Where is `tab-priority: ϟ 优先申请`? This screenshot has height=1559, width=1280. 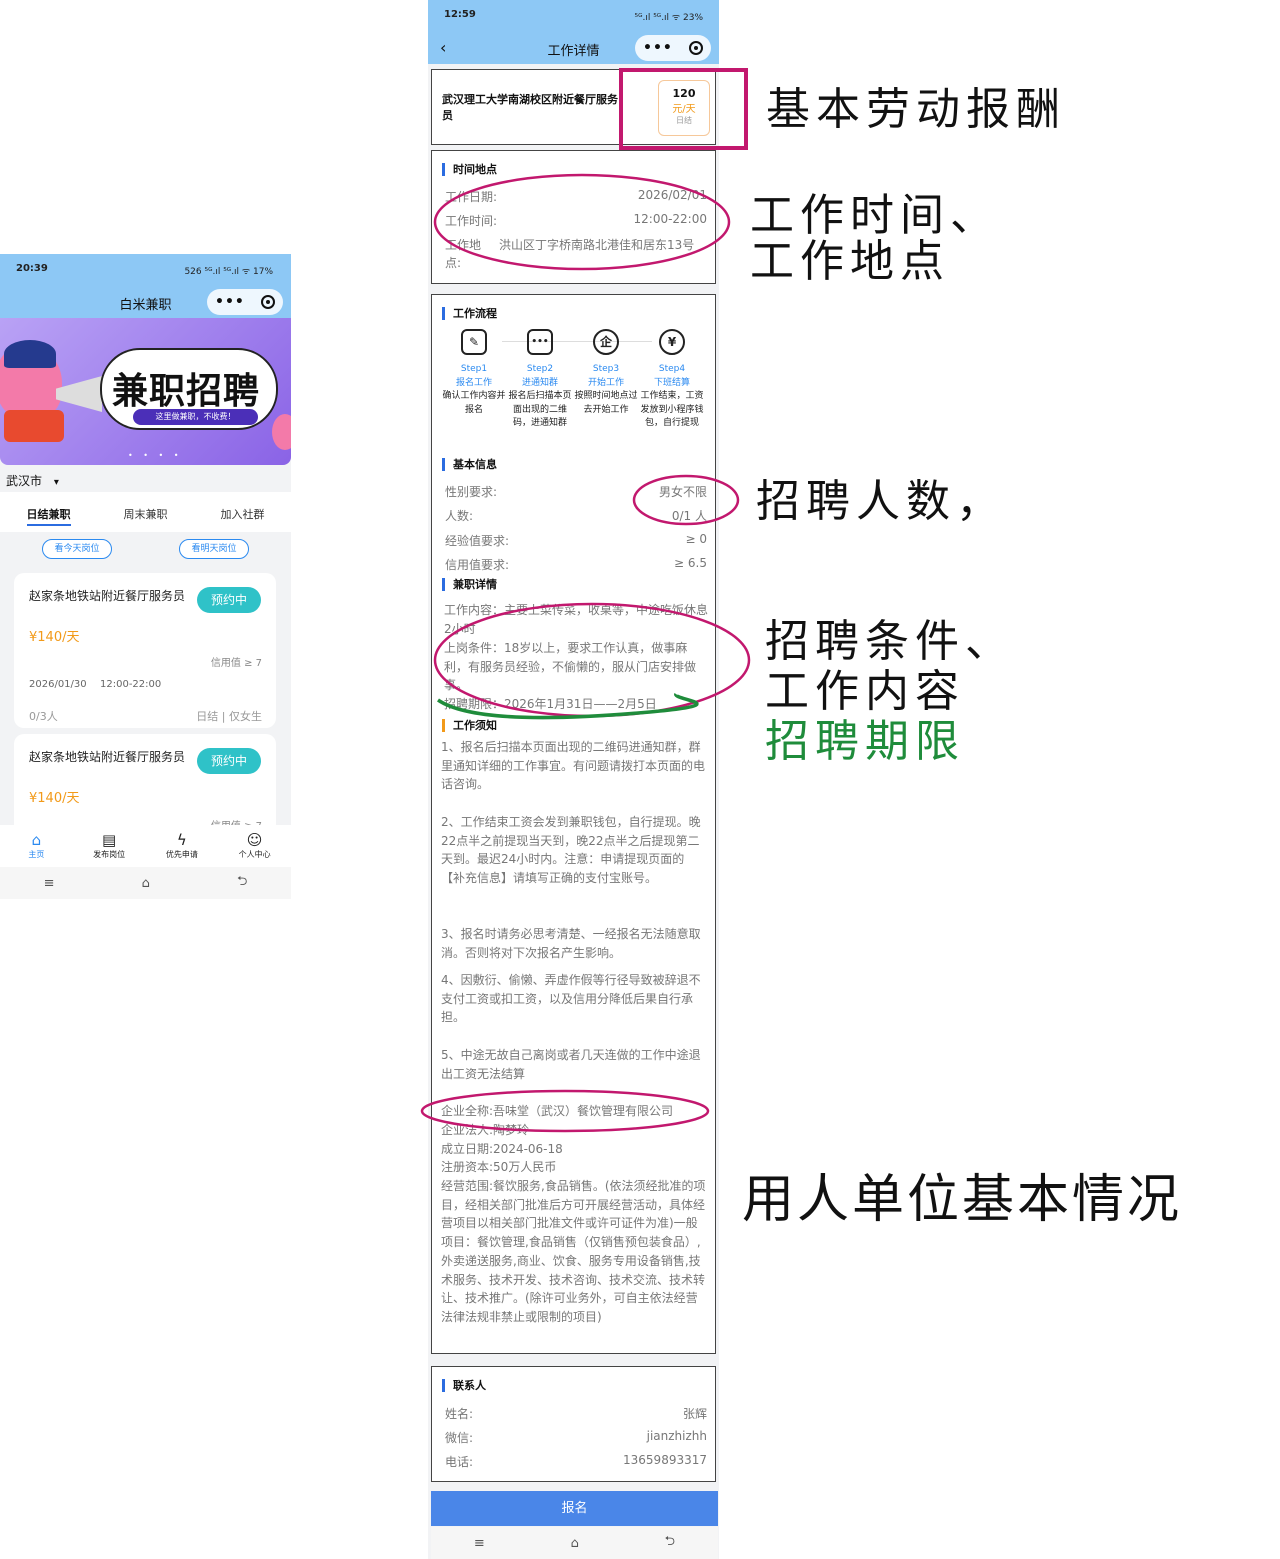
tab-priority: ϟ 优先申请 is located at coordinates (182, 846).